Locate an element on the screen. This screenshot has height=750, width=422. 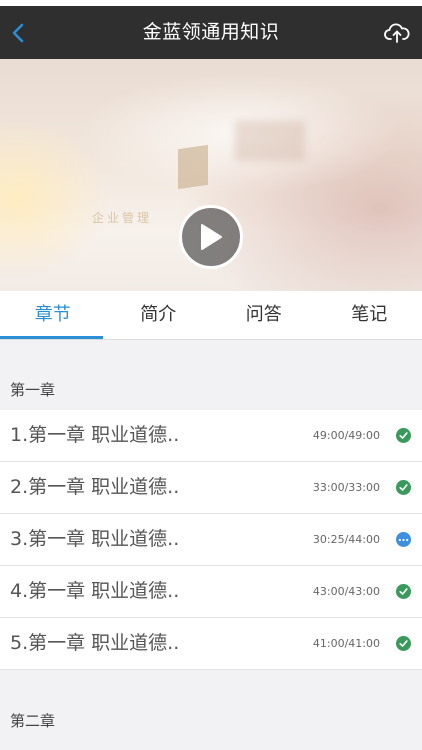
cloud-upload-icon is located at coordinates (397, 32).